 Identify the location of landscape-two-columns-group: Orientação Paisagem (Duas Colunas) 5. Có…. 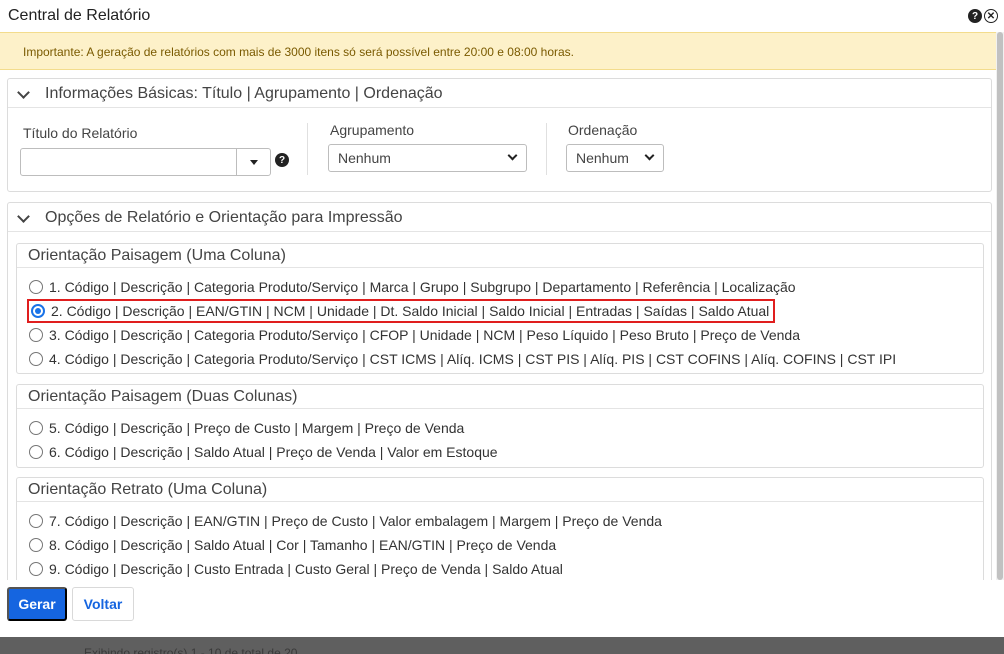
(500, 426).